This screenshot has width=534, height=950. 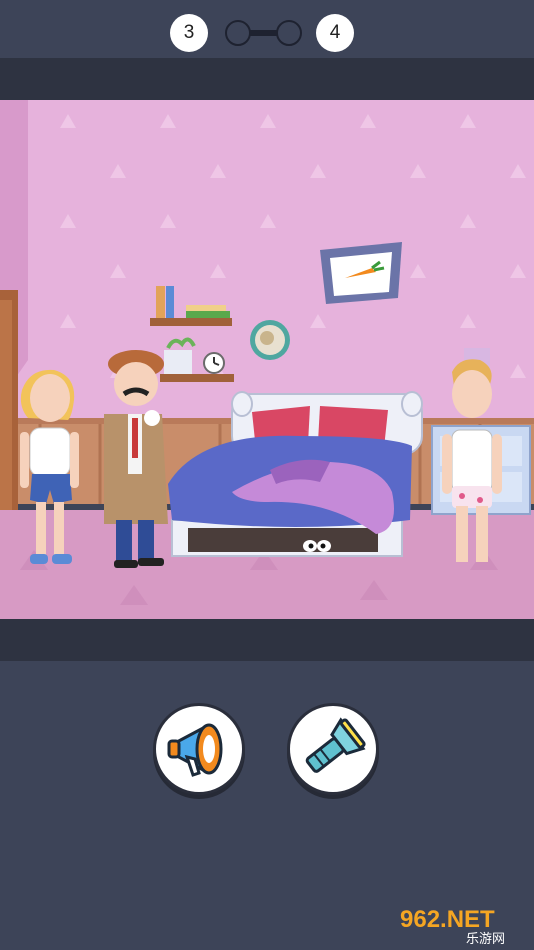 What do you see at coordinates (485, 938) in the screenshot?
I see `watermark-sub: 乐游网` at bounding box center [485, 938].